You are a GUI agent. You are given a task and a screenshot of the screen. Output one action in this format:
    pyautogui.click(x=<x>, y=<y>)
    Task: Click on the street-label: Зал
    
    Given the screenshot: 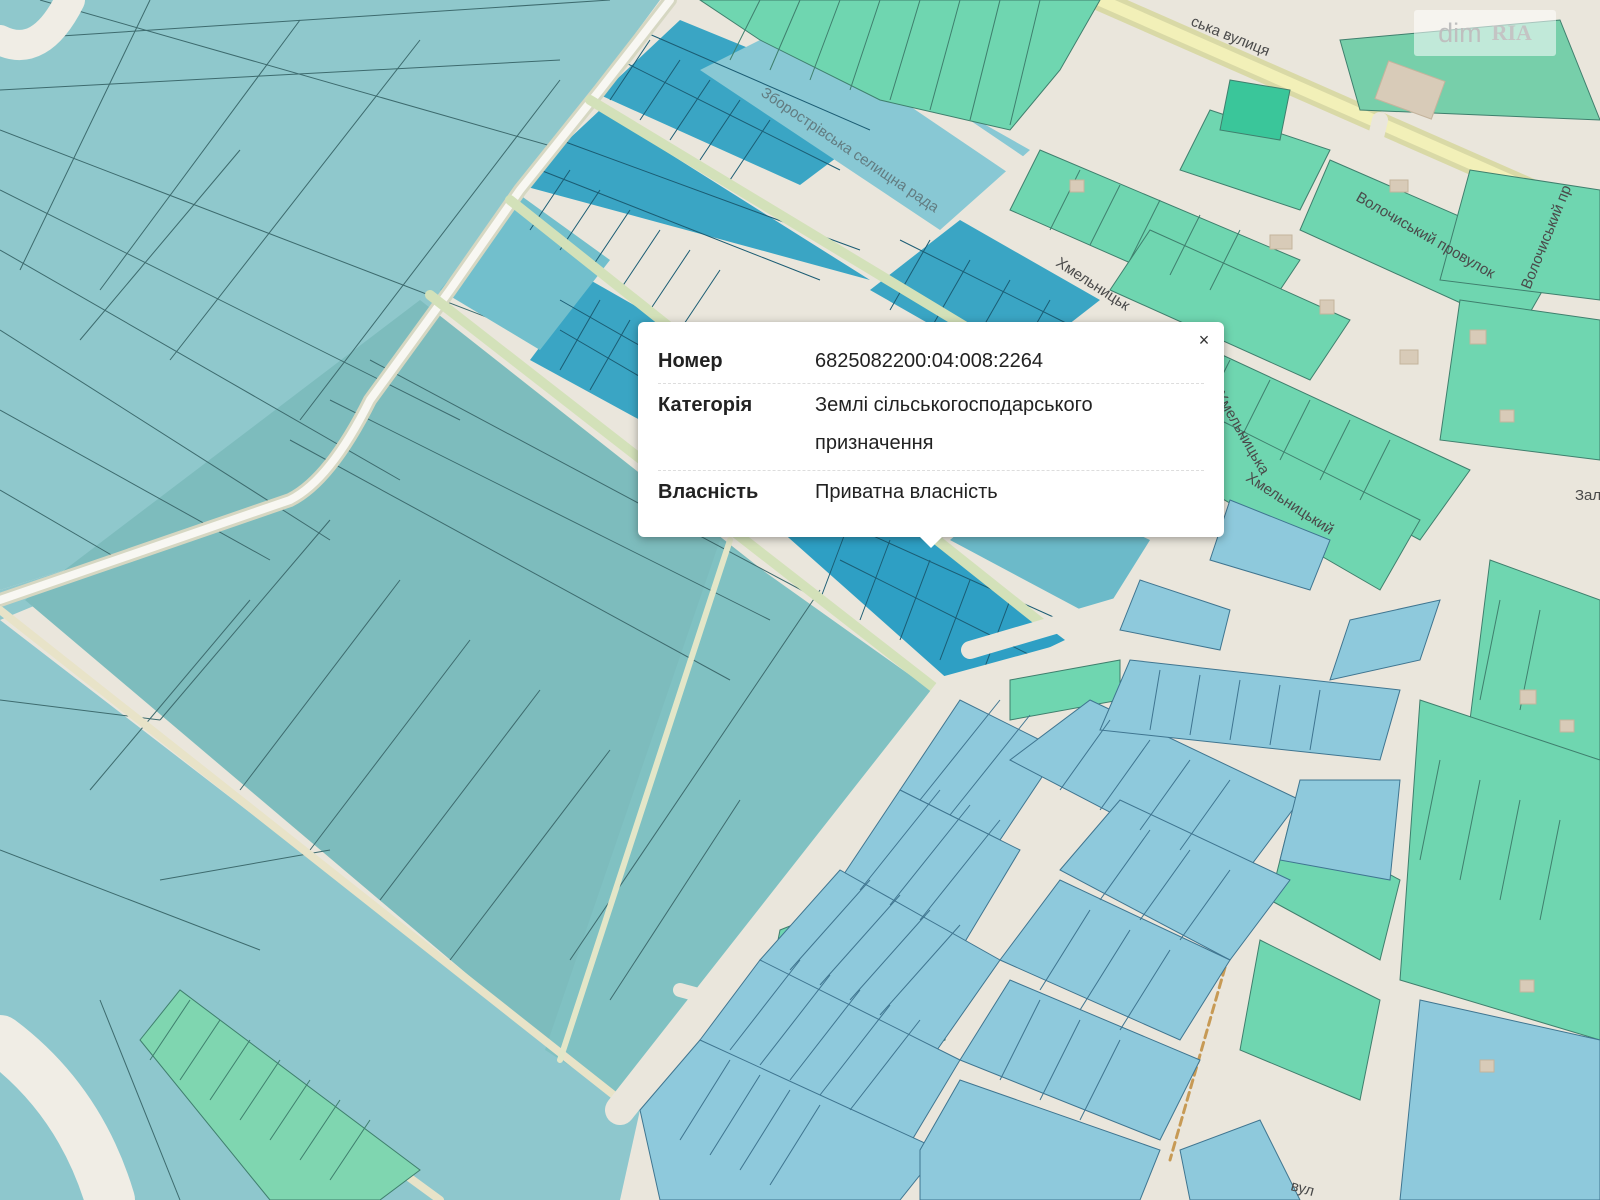 What is the action you would take?
    pyautogui.click(x=1587, y=495)
    